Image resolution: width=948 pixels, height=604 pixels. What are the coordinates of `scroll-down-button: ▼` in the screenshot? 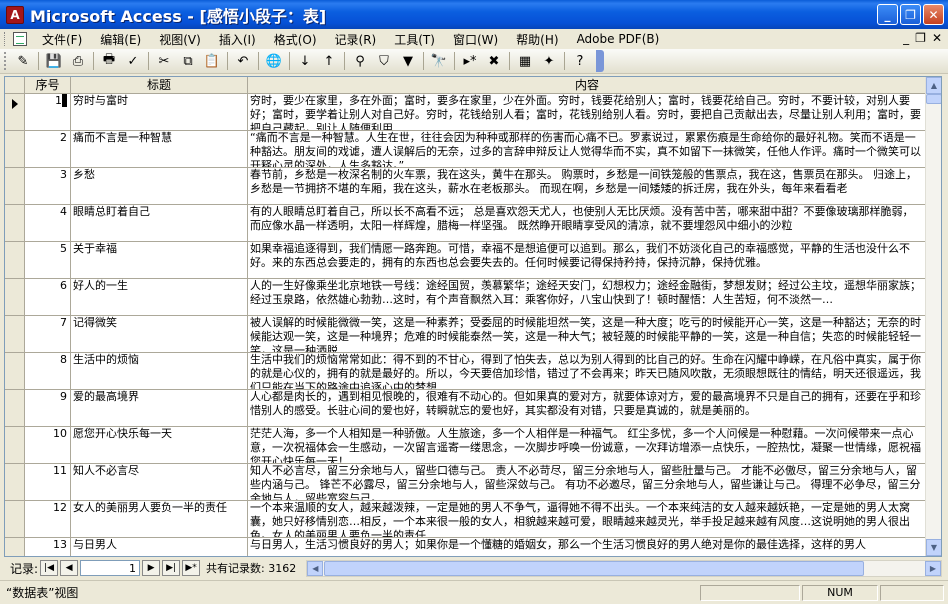 It's located at (933, 547).